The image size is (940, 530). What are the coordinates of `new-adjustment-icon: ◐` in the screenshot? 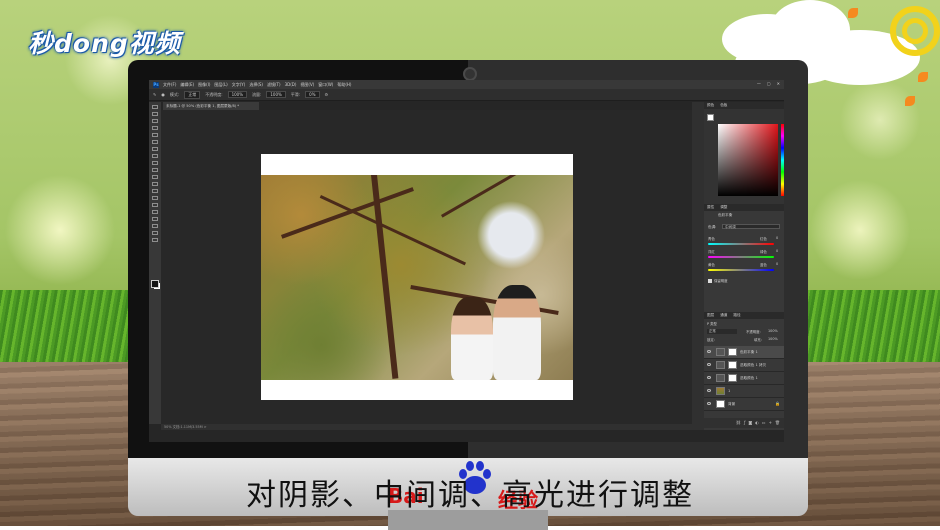 It's located at (757, 423).